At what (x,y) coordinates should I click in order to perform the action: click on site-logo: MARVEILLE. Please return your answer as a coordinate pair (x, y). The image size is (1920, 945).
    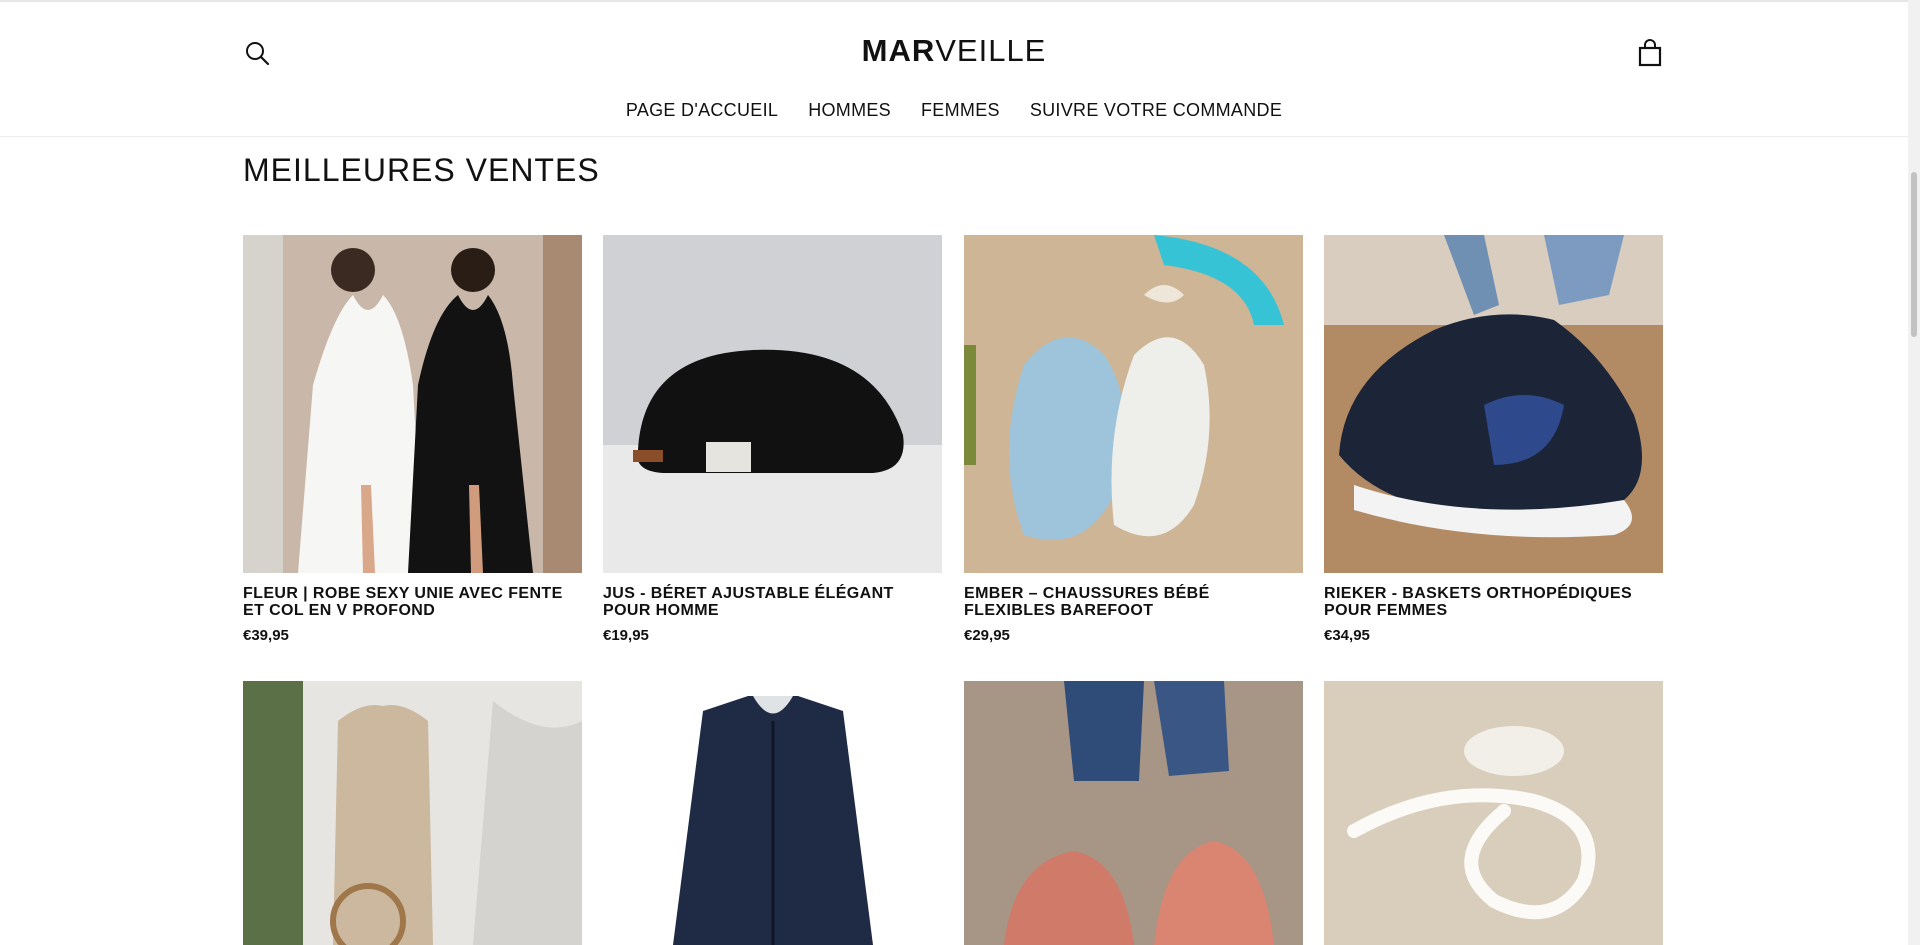
    Looking at the image, I should click on (954, 51).